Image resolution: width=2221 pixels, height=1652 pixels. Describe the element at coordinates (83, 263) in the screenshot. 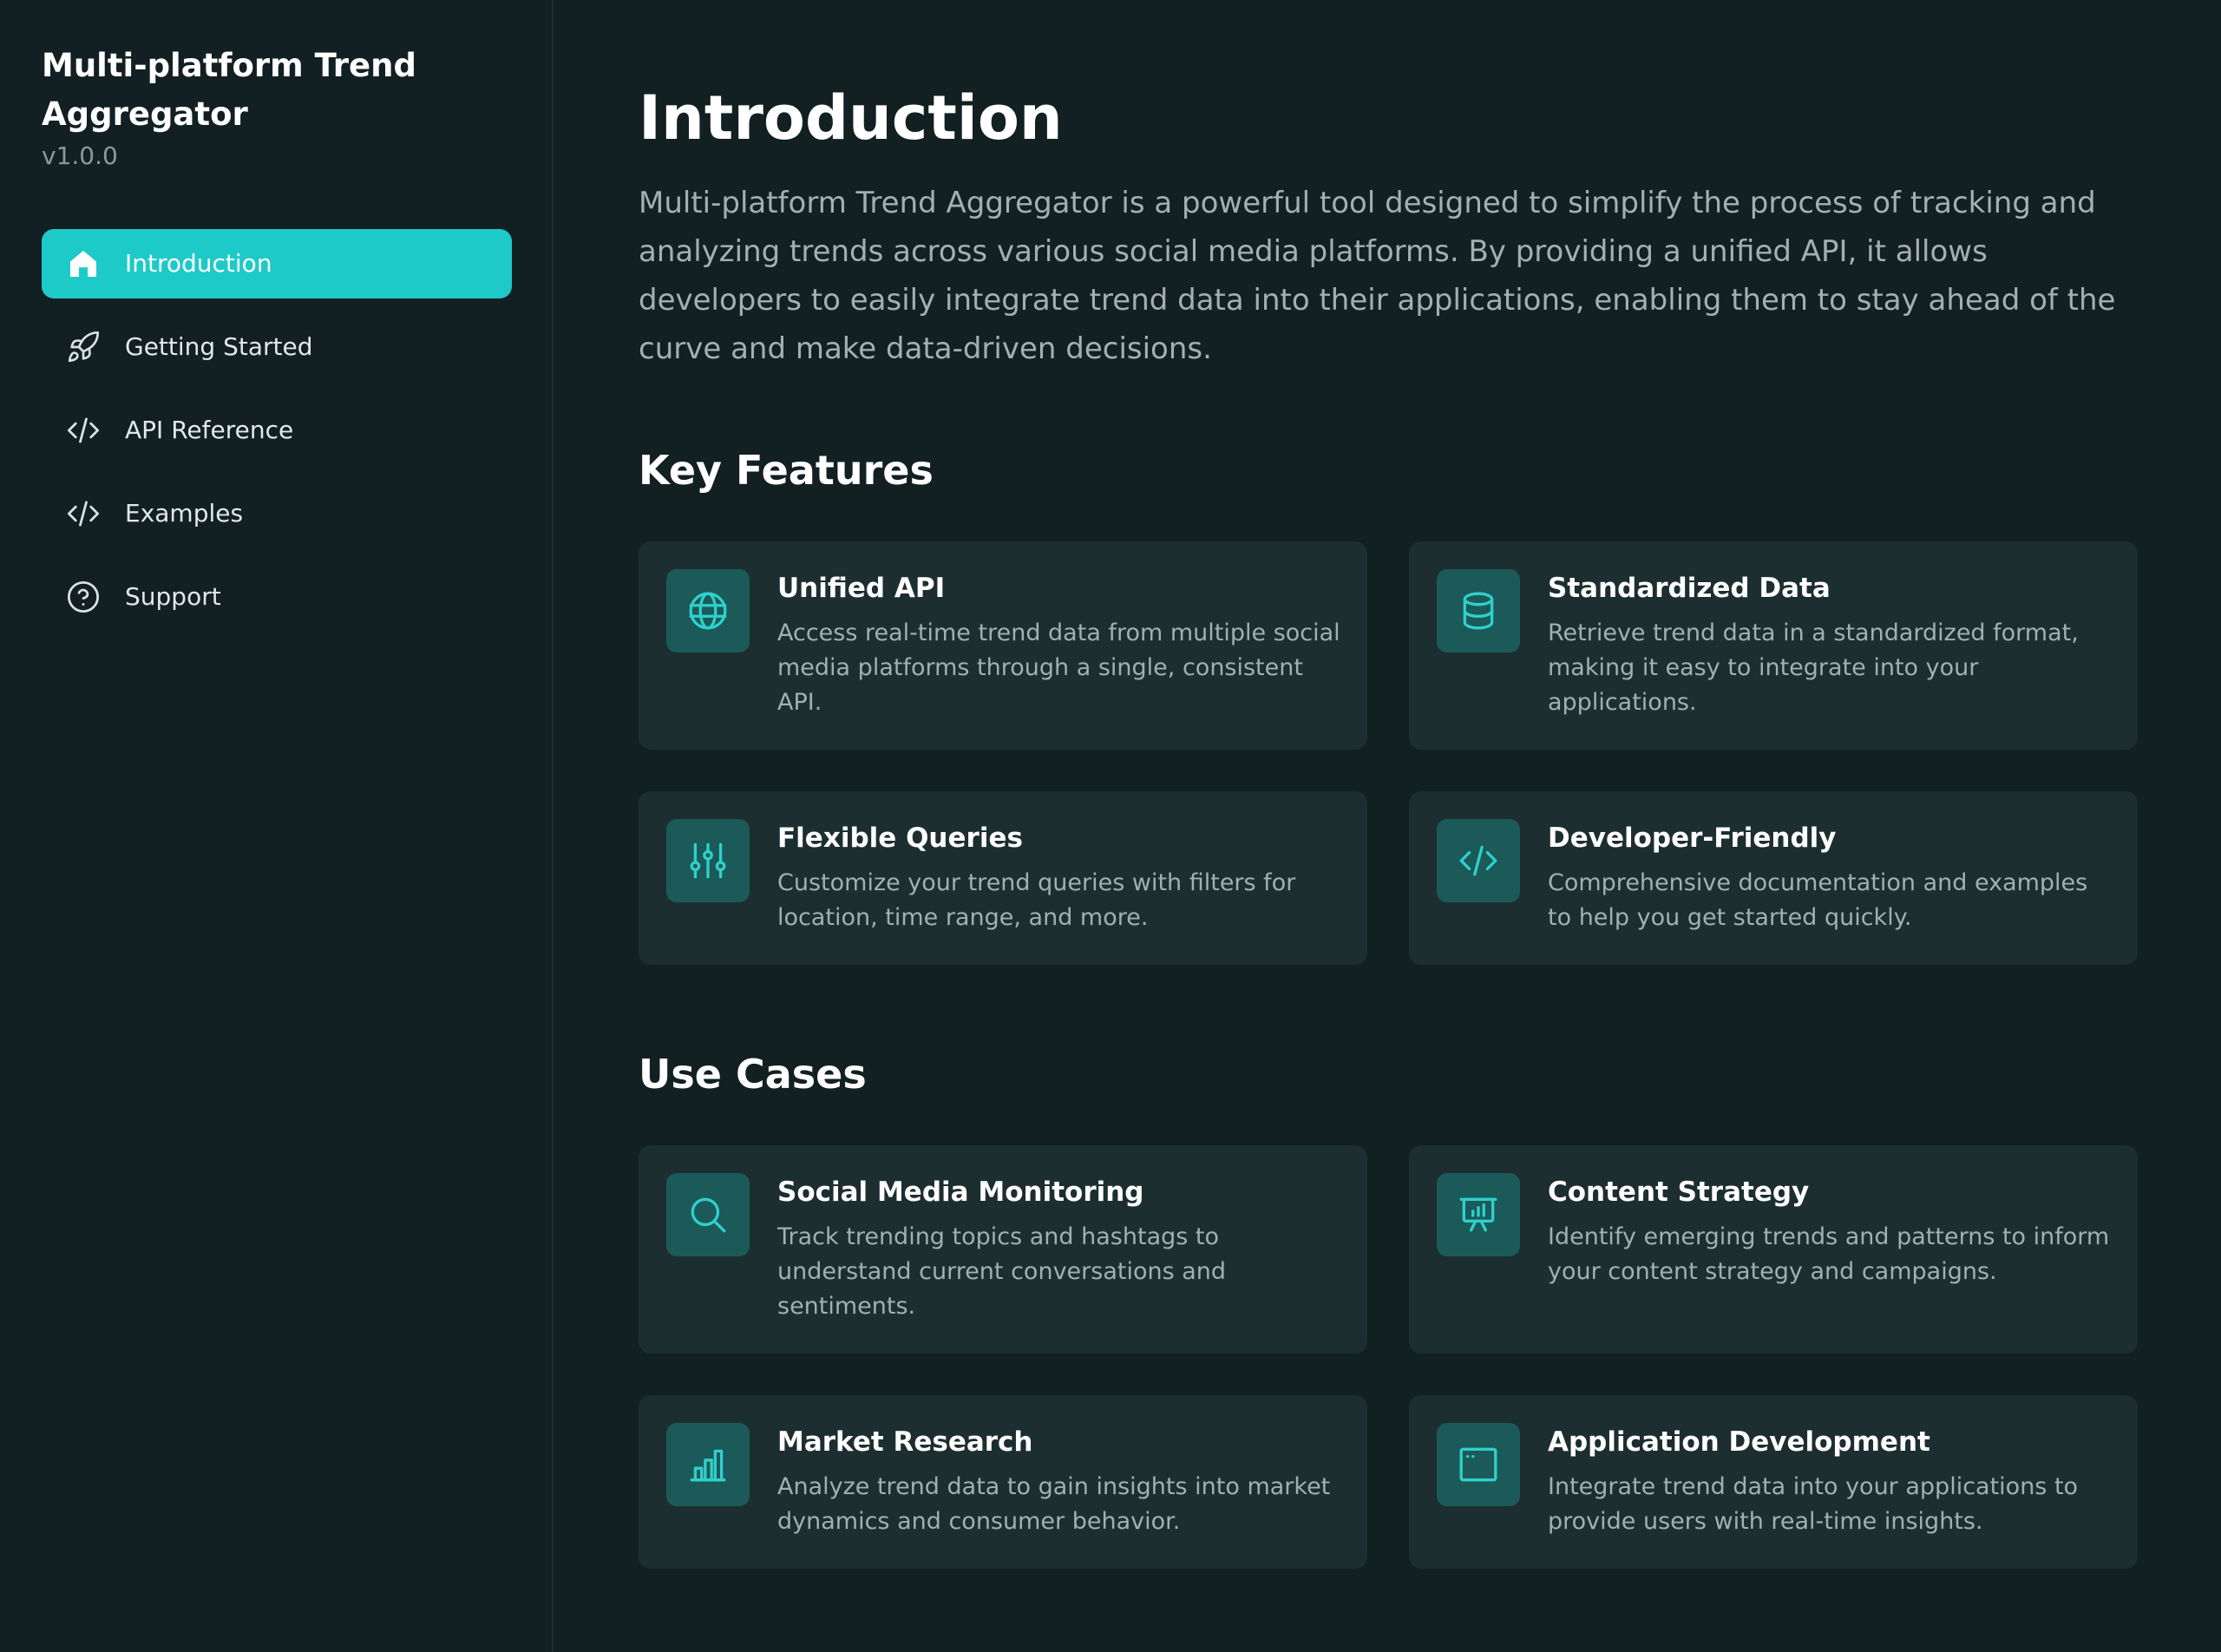

I see `home-icon` at that location.